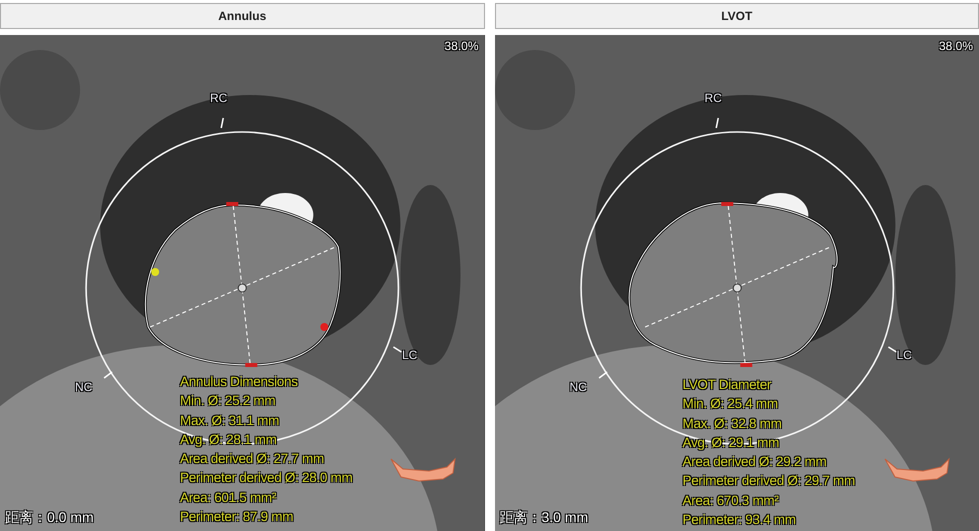  What do you see at coordinates (49, 518) in the screenshot?
I see `distance-readout: 距离：0.0 mm` at bounding box center [49, 518].